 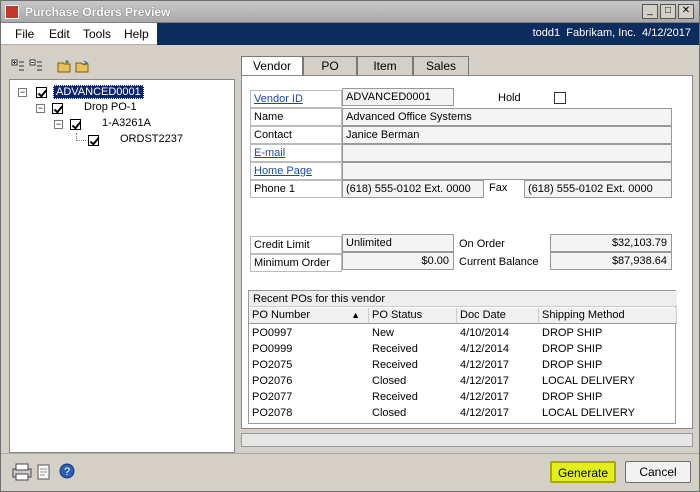 I want to click on table-row: PO2076 Closed 4/12/2017 LOCAL DELIVERY, so click(x=463, y=381).